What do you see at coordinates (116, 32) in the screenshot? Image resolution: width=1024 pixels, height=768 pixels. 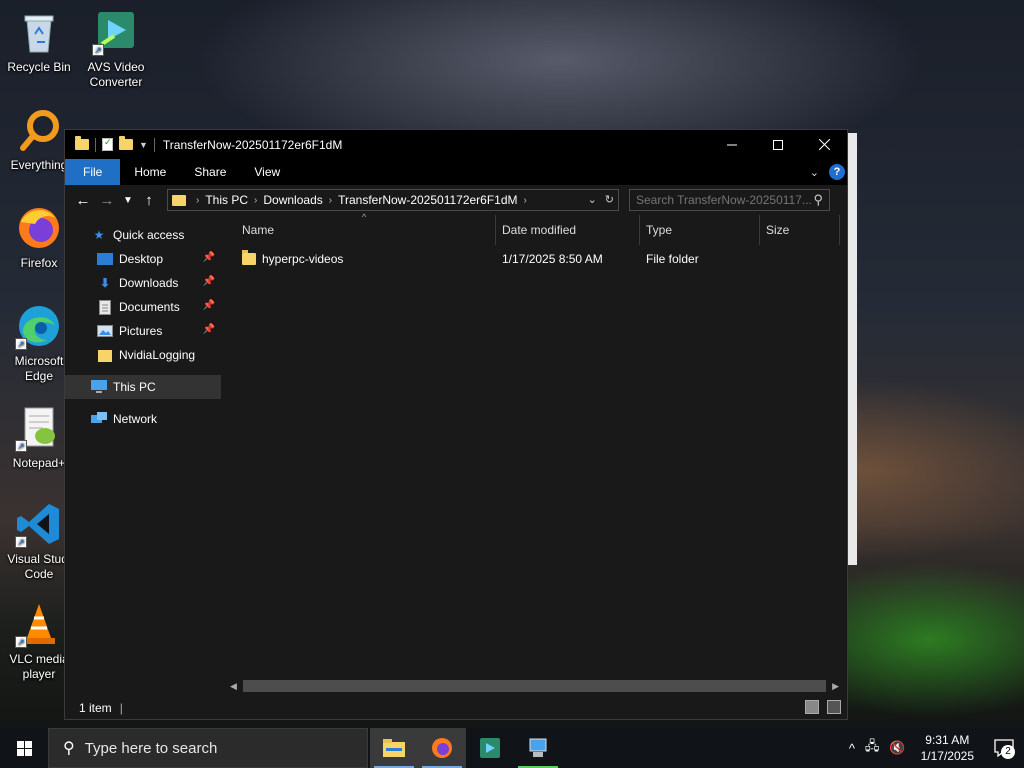 I see `avs-video-converter-icon: ↗` at bounding box center [116, 32].